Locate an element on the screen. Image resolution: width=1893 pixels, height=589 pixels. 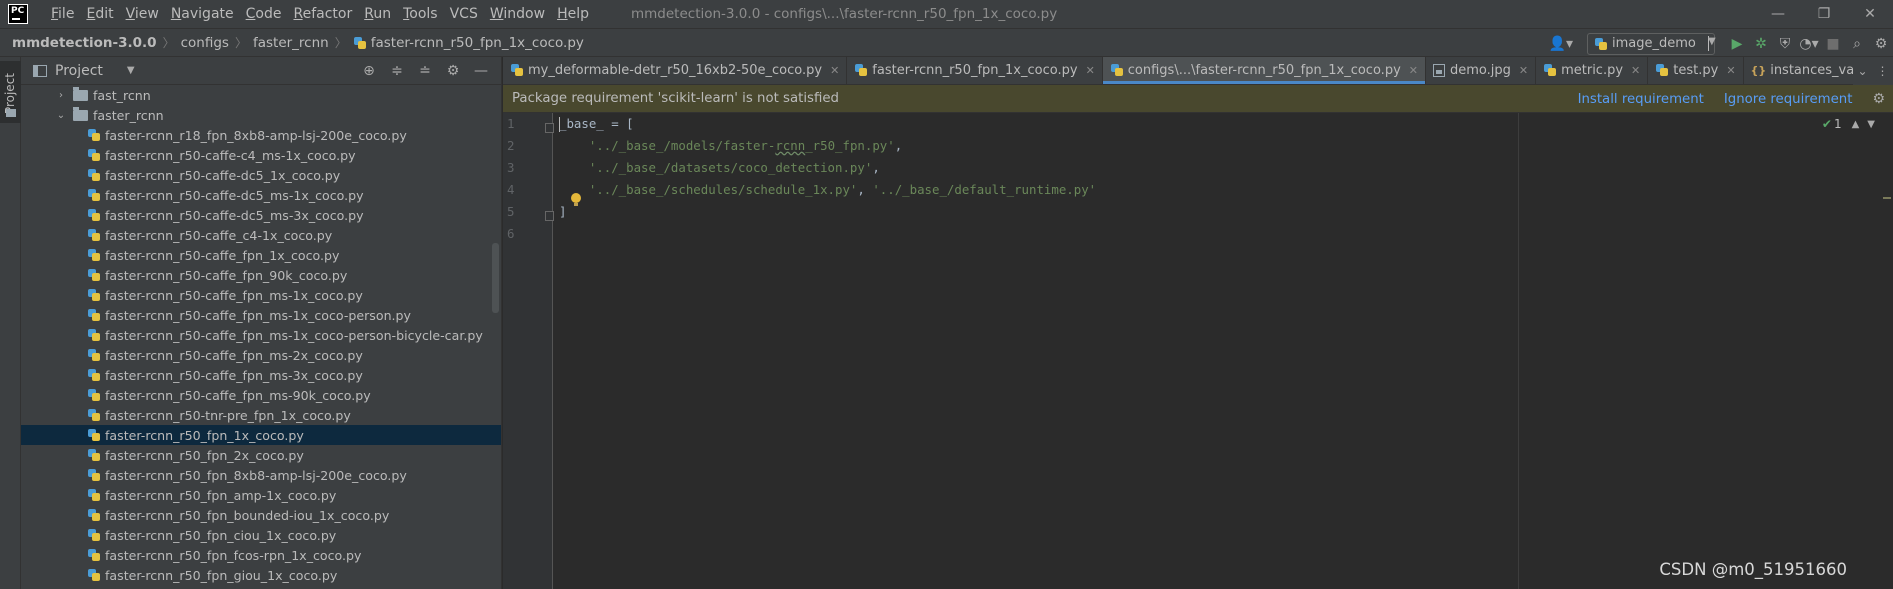
menu-window: Window is located at coordinates (517, 14).